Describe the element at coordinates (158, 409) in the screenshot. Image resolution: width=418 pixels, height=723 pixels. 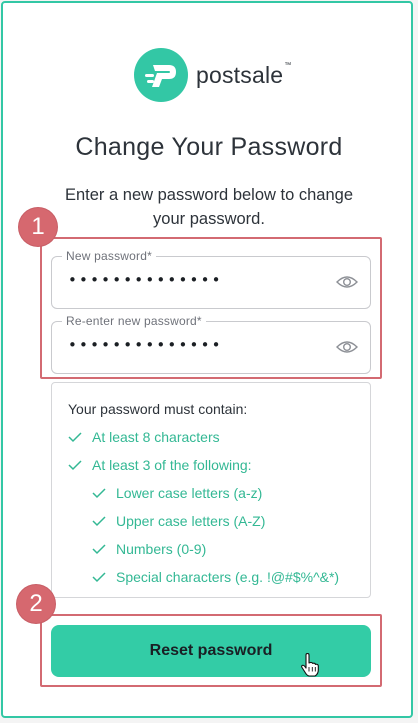
I see `requirements-heading: Your password must contain:` at that location.